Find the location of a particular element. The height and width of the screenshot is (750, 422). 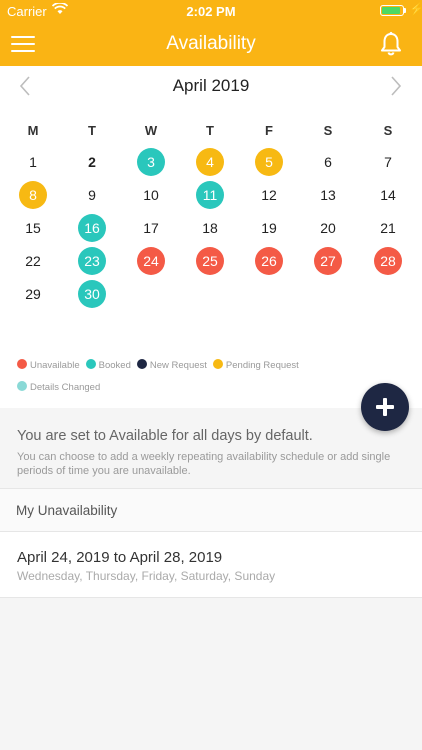

legend-item: New Request is located at coordinates (171, 365).